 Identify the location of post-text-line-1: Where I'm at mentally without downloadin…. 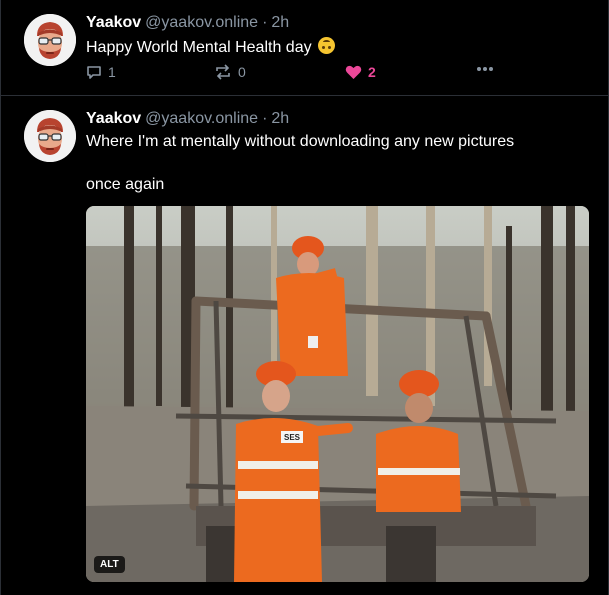
(300, 141).